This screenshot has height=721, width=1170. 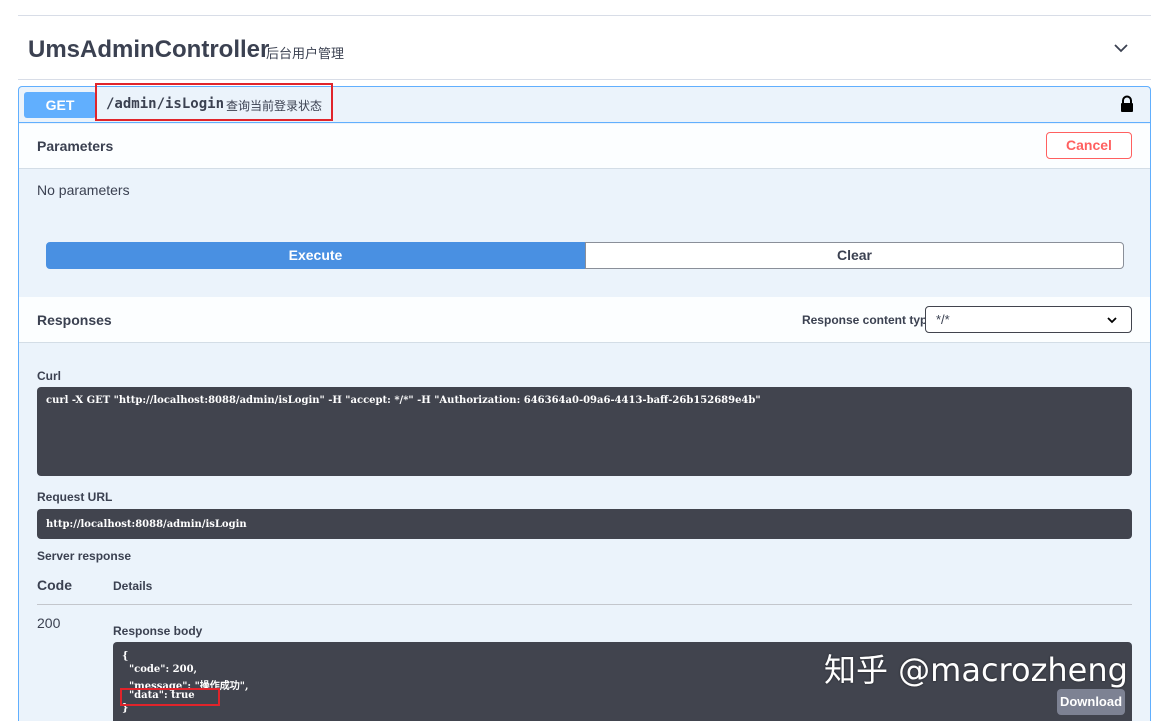 What do you see at coordinates (75, 497) in the screenshot?
I see `request-url-label: Request URL` at bounding box center [75, 497].